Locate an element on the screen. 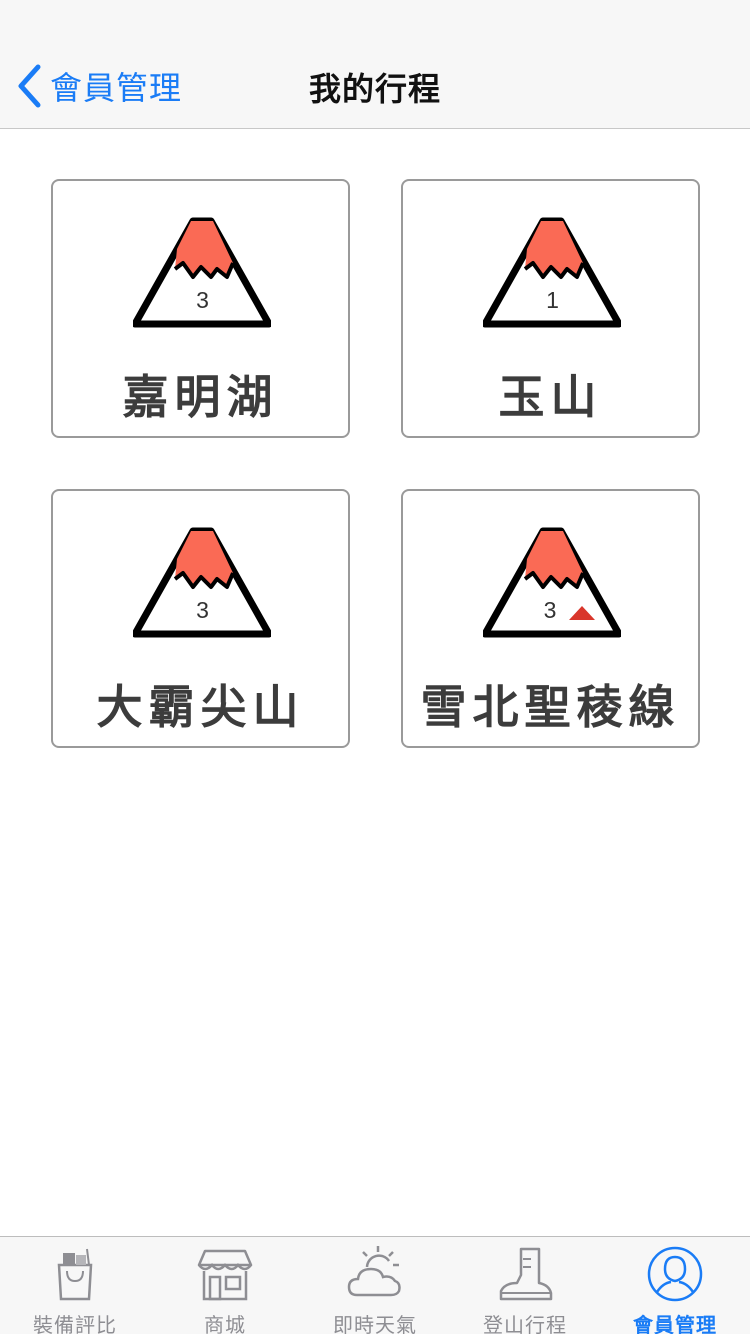  trip-card: 3 嘉明湖 is located at coordinates (200, 308).